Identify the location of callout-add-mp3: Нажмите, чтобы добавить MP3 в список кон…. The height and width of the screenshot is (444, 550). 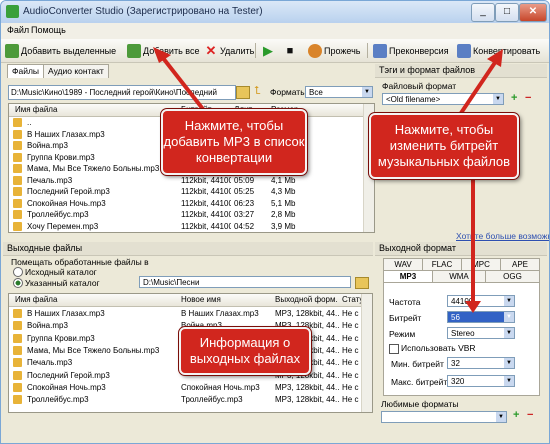
(234, 142).